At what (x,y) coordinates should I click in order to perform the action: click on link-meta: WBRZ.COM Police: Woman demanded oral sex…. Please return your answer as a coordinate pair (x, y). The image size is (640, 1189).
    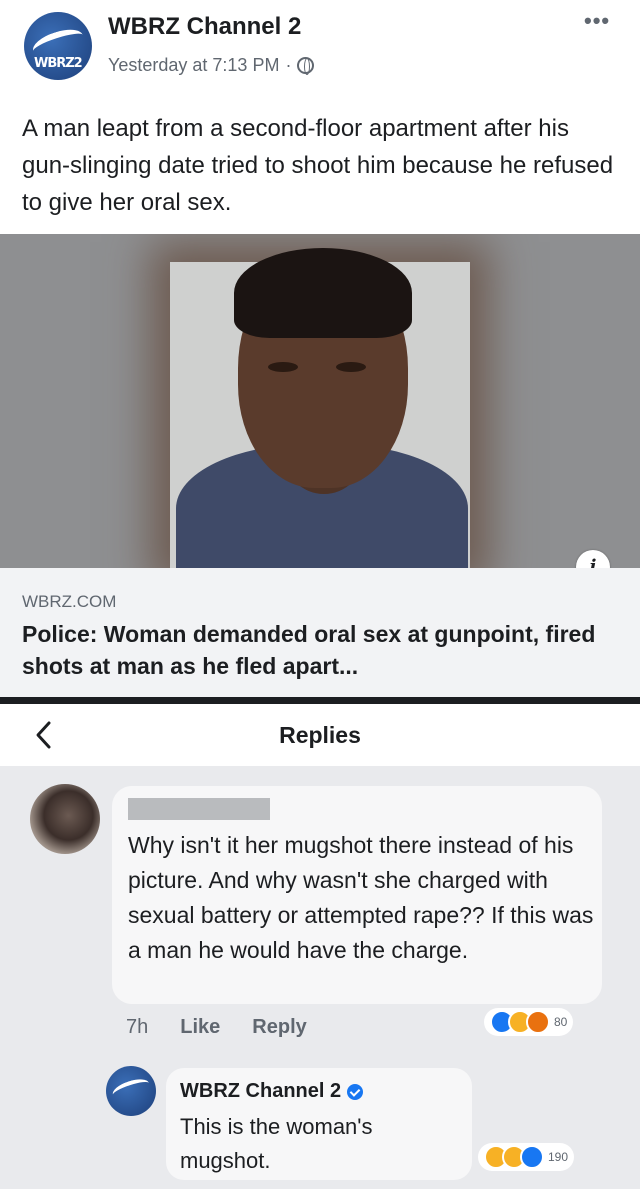
    Looking at the image, I should click on (320, 633).